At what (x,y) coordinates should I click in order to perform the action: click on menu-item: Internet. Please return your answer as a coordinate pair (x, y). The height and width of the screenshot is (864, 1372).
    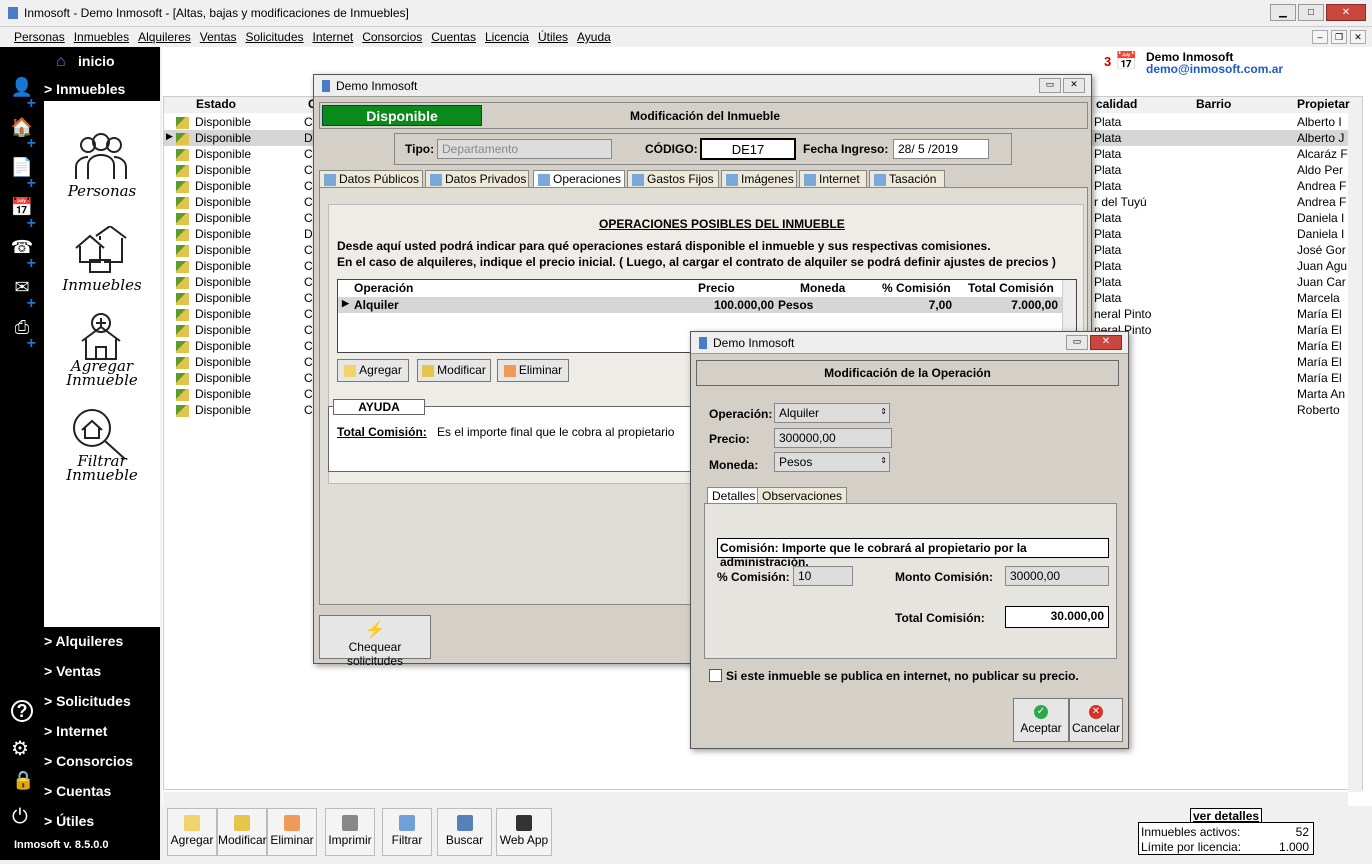
    Looking at the image, I should click on (333, 37).